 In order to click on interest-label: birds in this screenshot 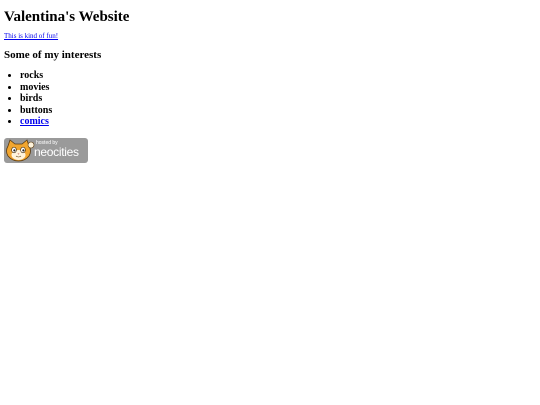, I will do `click(31, 98)`.